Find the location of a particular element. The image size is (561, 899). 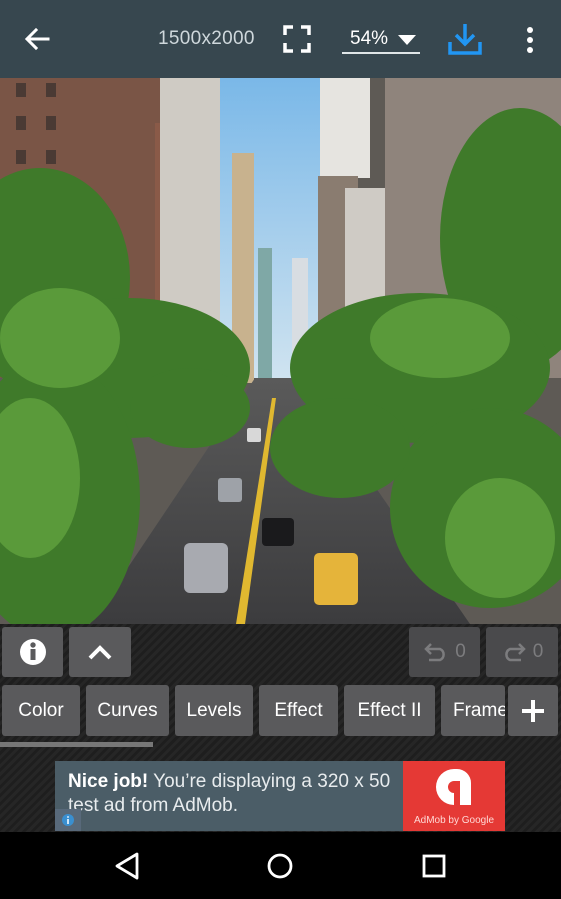

system-navigation-bar is located at coordinates (280, 865).